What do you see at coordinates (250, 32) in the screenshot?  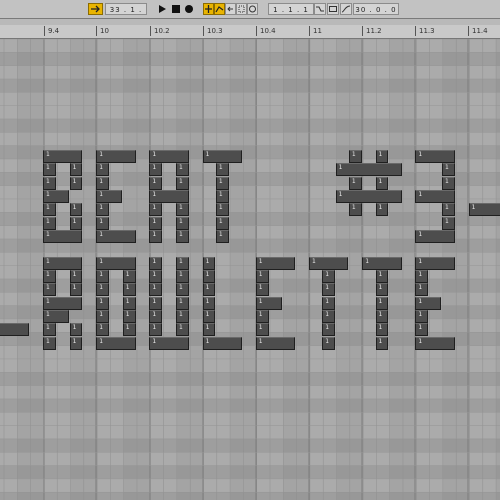 I see `beat-time-ruler: 9.4 10 10.2 10.3 10.4 11 11.2 11.3 11.4` at bounding box center [250, 32].